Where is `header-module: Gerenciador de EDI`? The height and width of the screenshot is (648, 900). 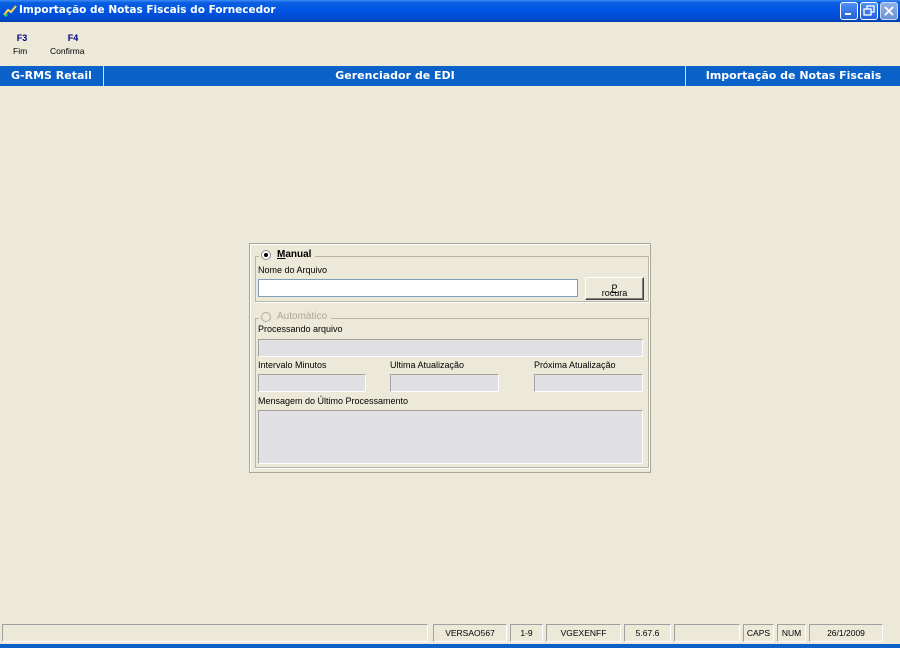
header-module: Gerenciador de EDI is located at coordinates (395, 76).